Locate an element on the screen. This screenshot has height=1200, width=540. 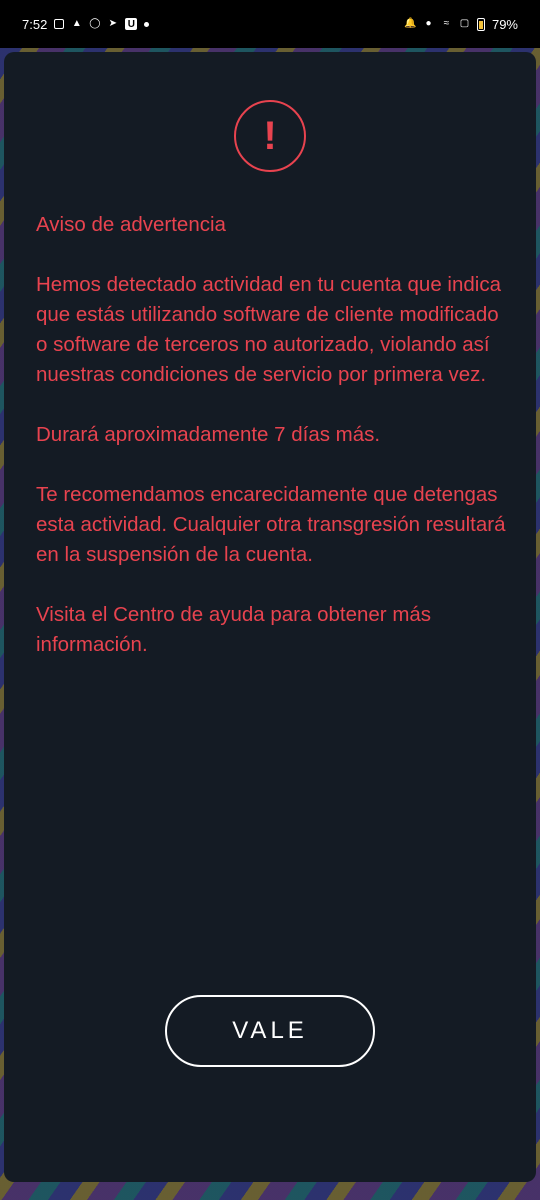
telegram-icon: ➤ is located at coordinates (112, 23).